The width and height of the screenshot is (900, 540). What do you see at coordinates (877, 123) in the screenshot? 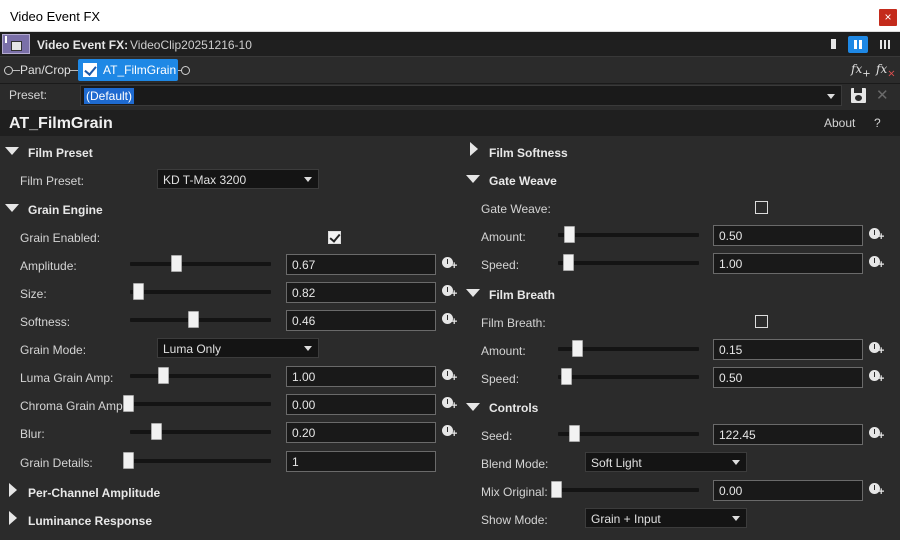
I see `help-button: ?` at bounding box center [877, 123].